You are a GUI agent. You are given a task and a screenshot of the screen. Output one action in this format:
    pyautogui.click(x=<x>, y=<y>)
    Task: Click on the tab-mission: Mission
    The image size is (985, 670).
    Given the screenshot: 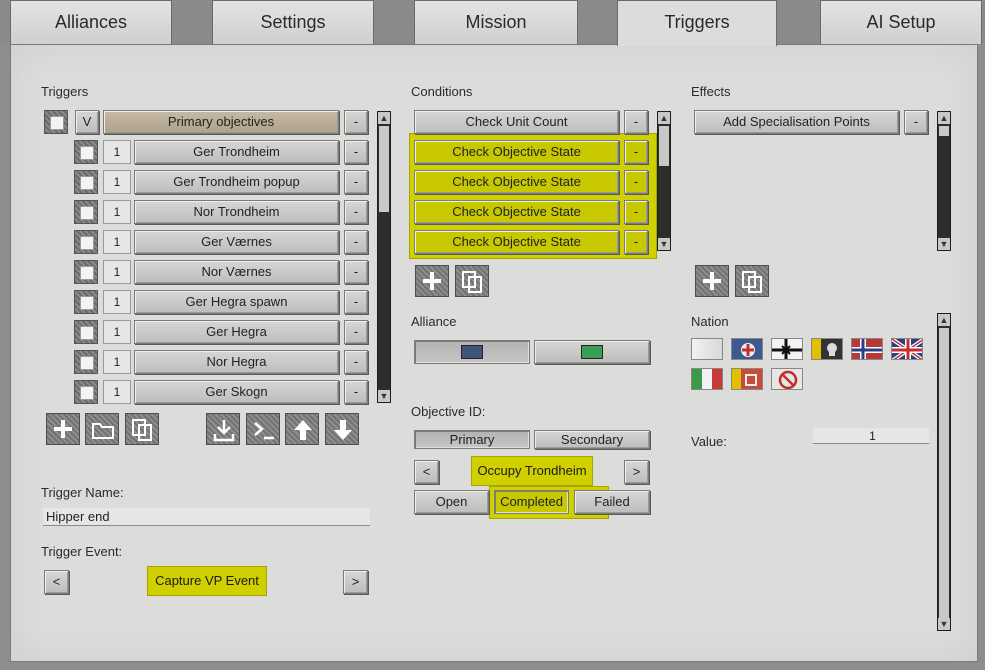 What is the action you would take?
    pyautogui.click(x=496, y=22)
    